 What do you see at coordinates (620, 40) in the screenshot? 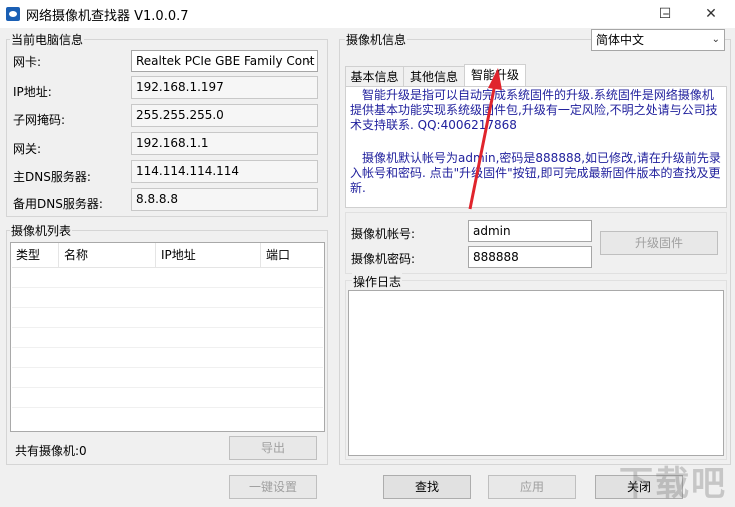
I see `language-select-value: 简体中文` at bounding box center [620, 40].